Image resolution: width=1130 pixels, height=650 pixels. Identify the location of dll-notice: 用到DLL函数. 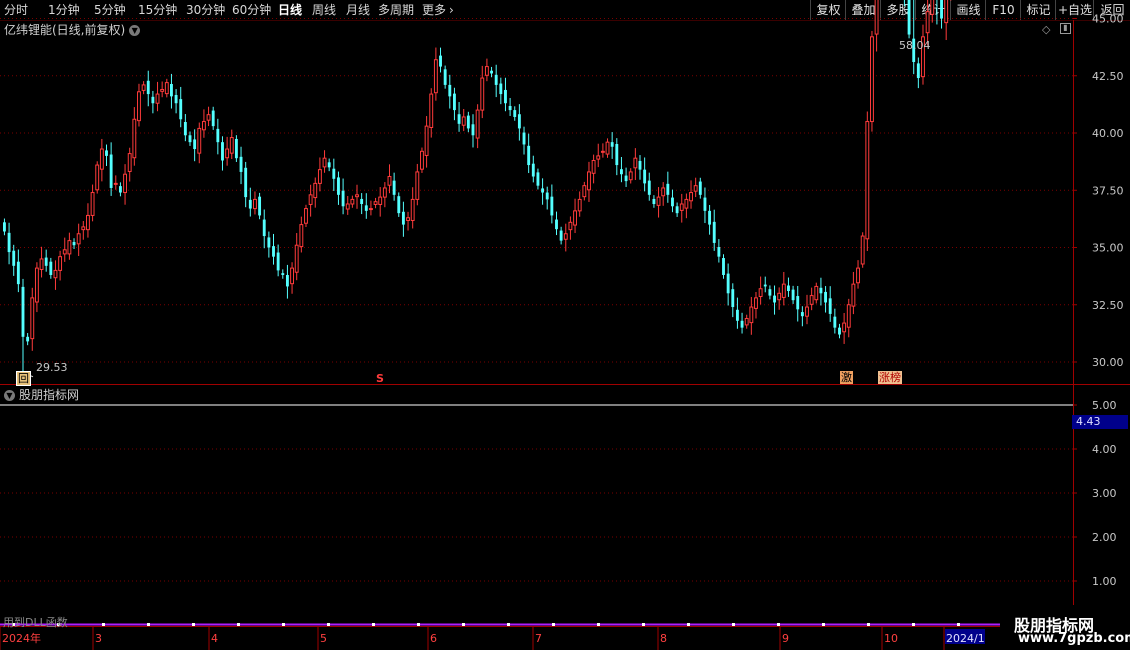
(35, 622).